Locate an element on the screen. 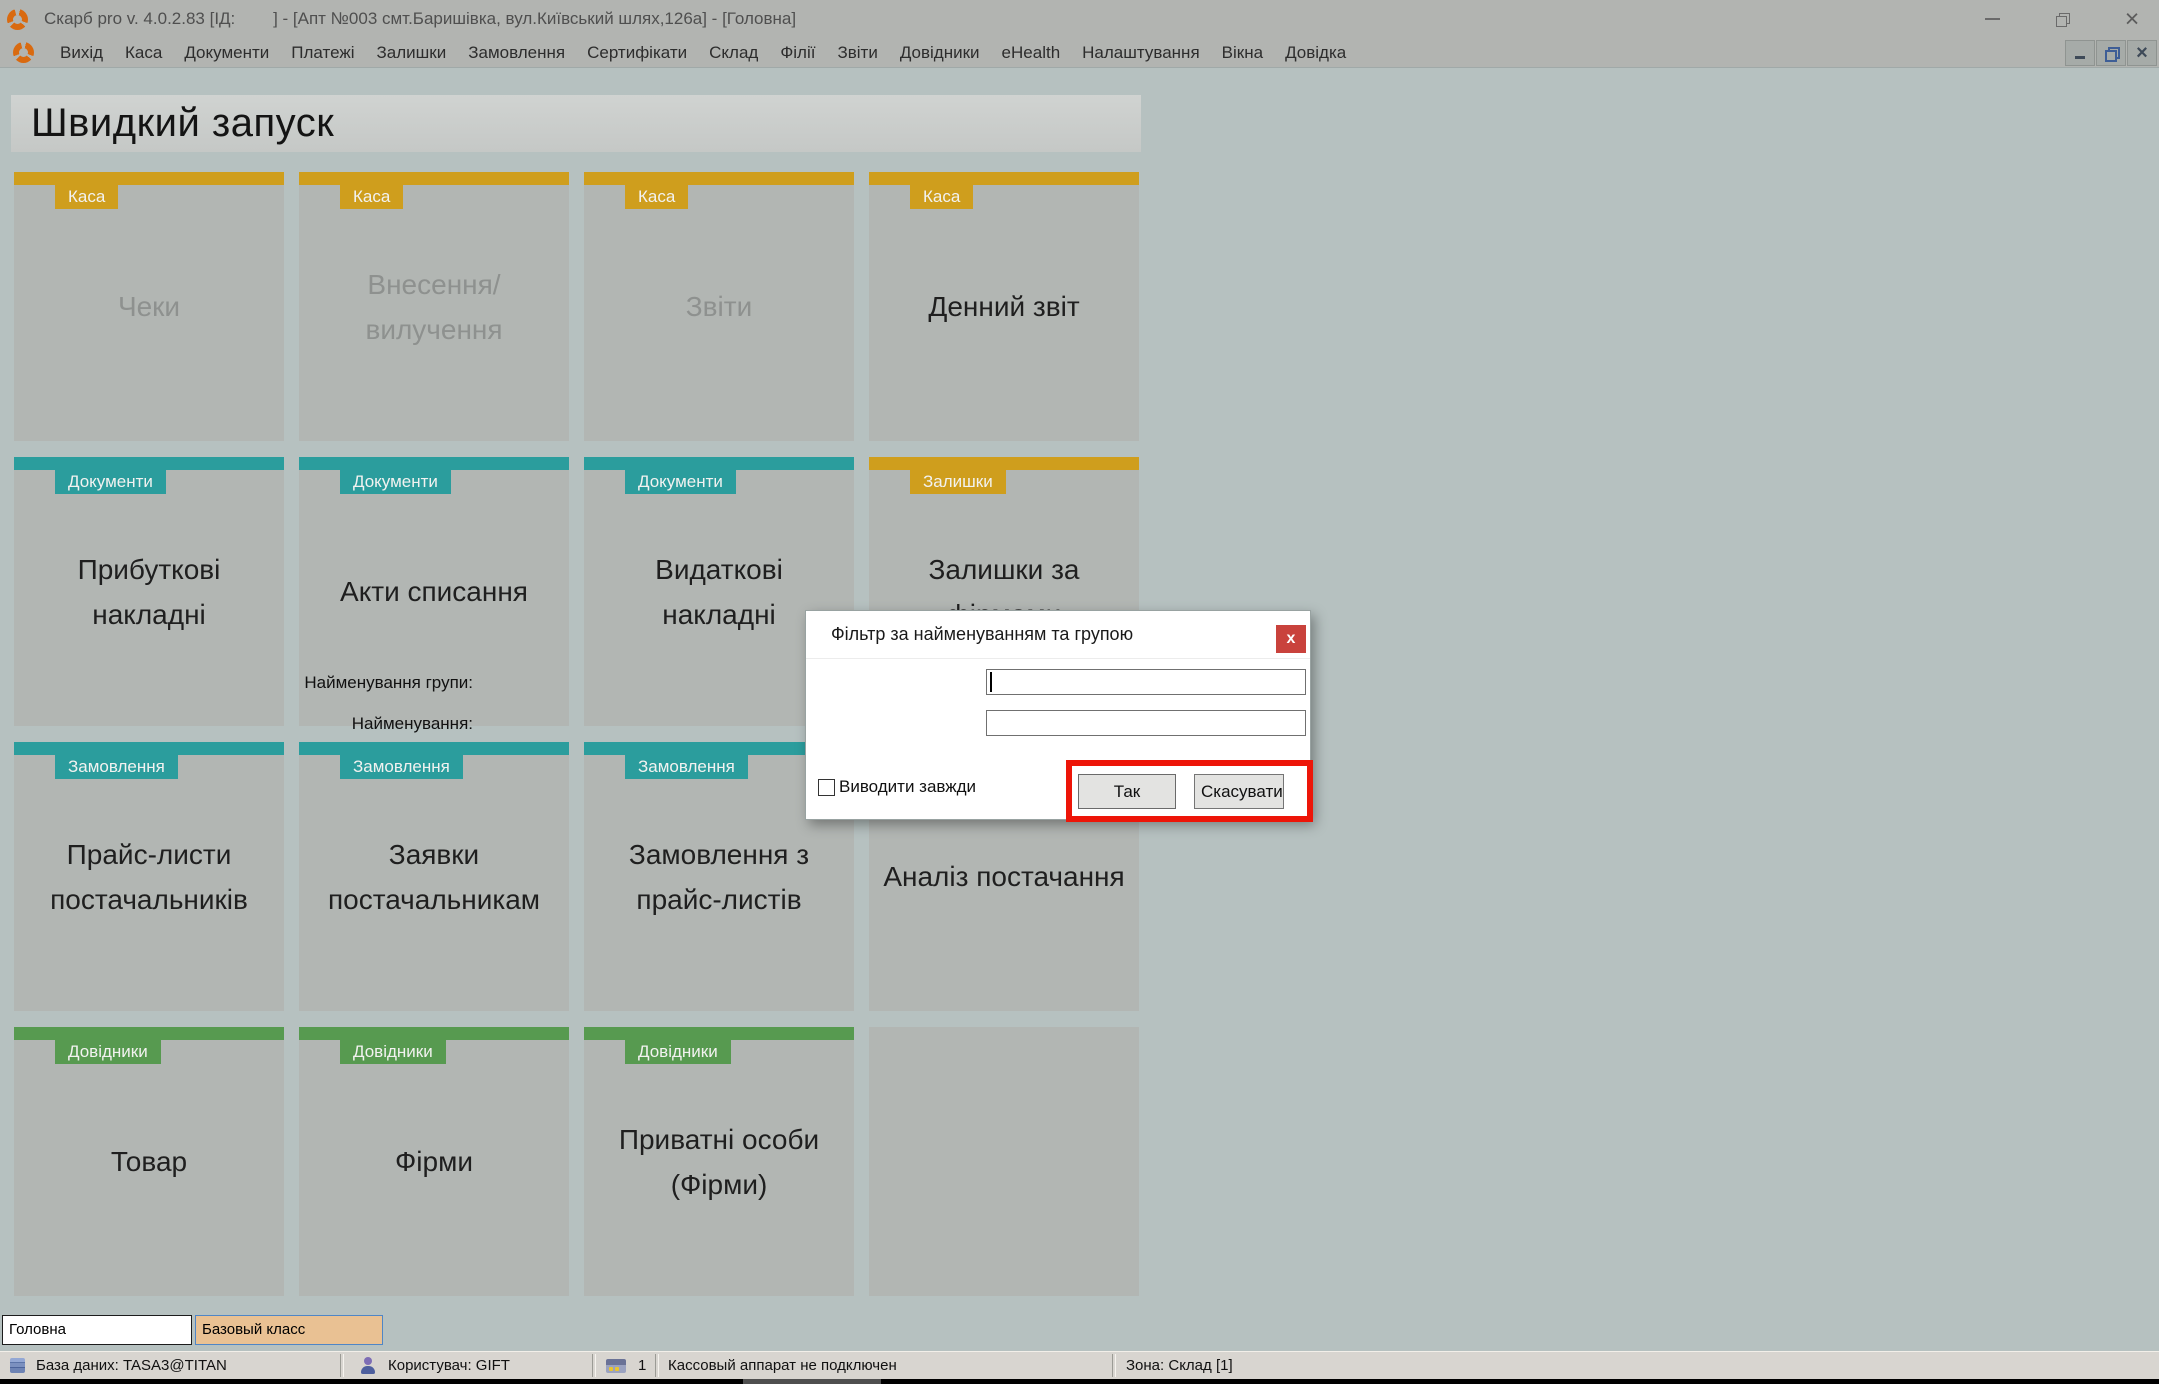 The height and width of the screenshot is (1384, 2159). menu-item-sklad: Склад is located at coordinates (733, 53).